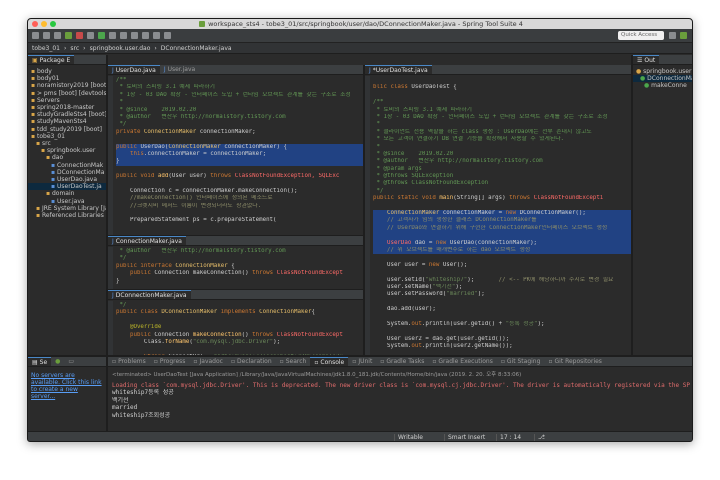 Image resolution: width=720 pixels, height=480 pixels. I want to click on tab-gradle-executions: ▫ Gradle Executions, so click(462, 361).